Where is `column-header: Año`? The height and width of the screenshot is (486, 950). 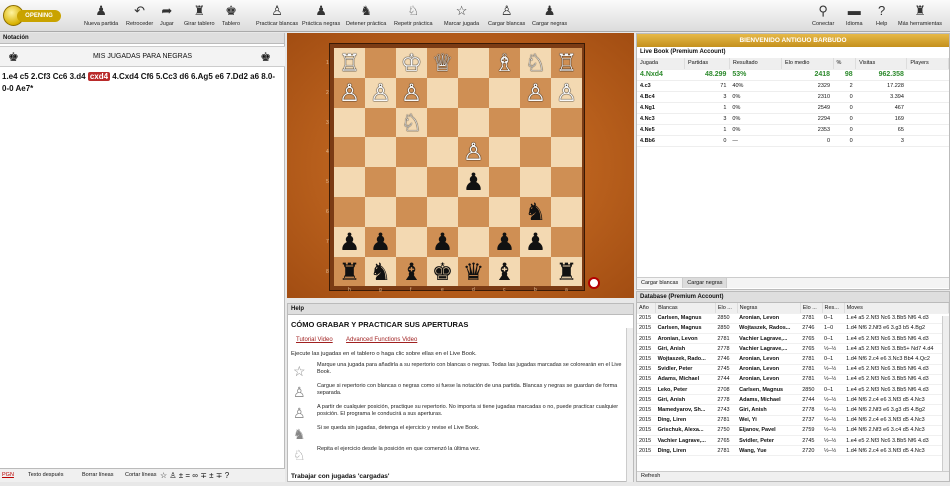 column-header: Año is located at coordinates (647, 308).